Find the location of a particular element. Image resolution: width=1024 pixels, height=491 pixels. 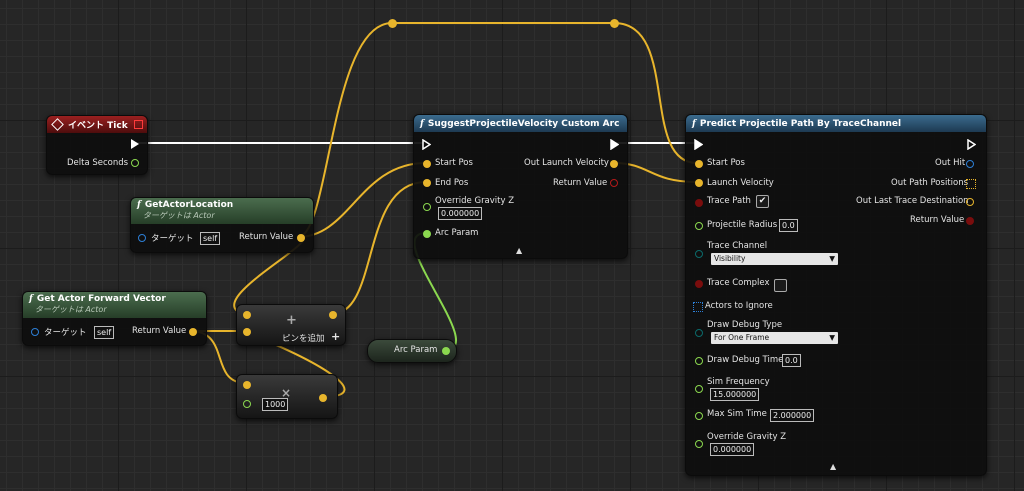

multiply-value-box: 1000 is located at coordinates (275, 404).